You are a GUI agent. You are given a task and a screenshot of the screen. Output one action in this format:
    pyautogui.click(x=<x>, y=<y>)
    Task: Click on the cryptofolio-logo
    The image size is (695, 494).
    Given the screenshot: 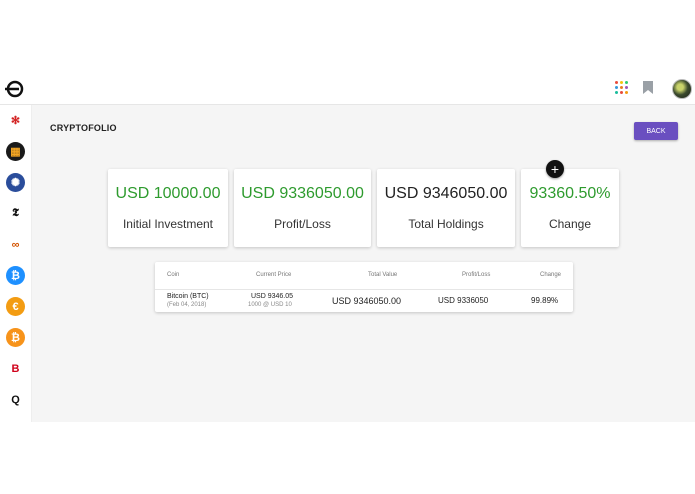 What is the action you would take?
    pyautogui.click(x=15, y=89)
    